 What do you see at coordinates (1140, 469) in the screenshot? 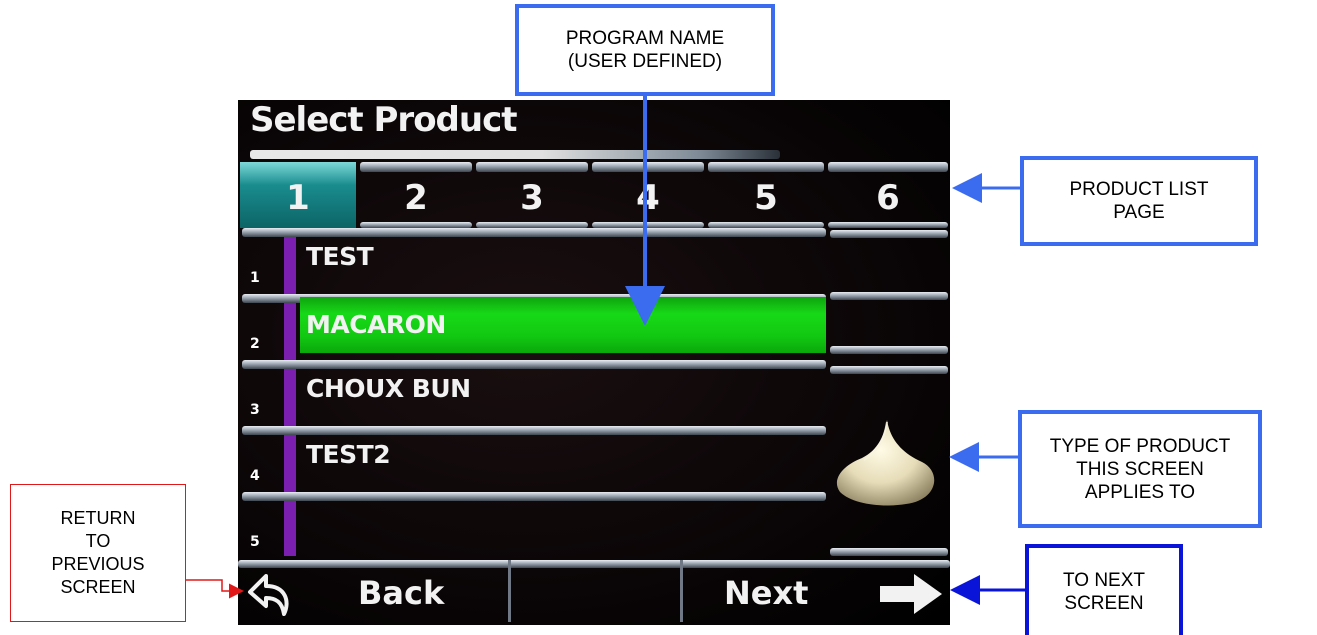
I see `callout-product-type: TYPE OF PRODUCT THIS SCREEN APPLIES TO` at bounding box center [1140, 469].